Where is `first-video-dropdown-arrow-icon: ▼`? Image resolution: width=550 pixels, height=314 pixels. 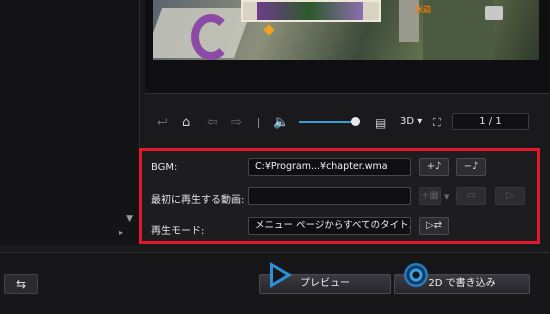 first-video-dropdown-arrow-icon: ▼ is located at coordinates (446, 197).